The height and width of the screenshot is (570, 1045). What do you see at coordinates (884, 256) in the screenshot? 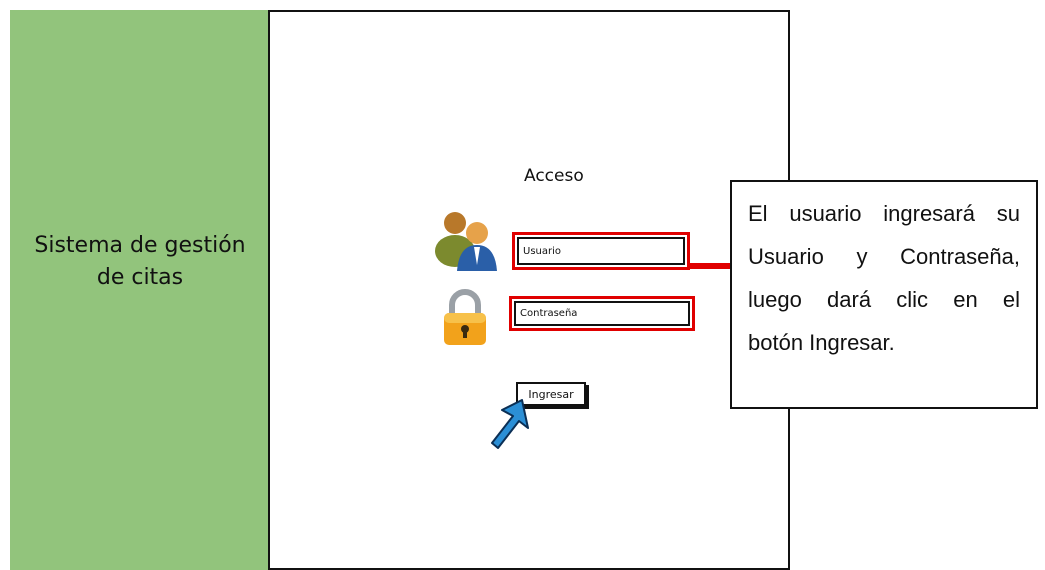
I see `annotation-line: Usuario y Contraseña,` at bounding box center [884, 256].